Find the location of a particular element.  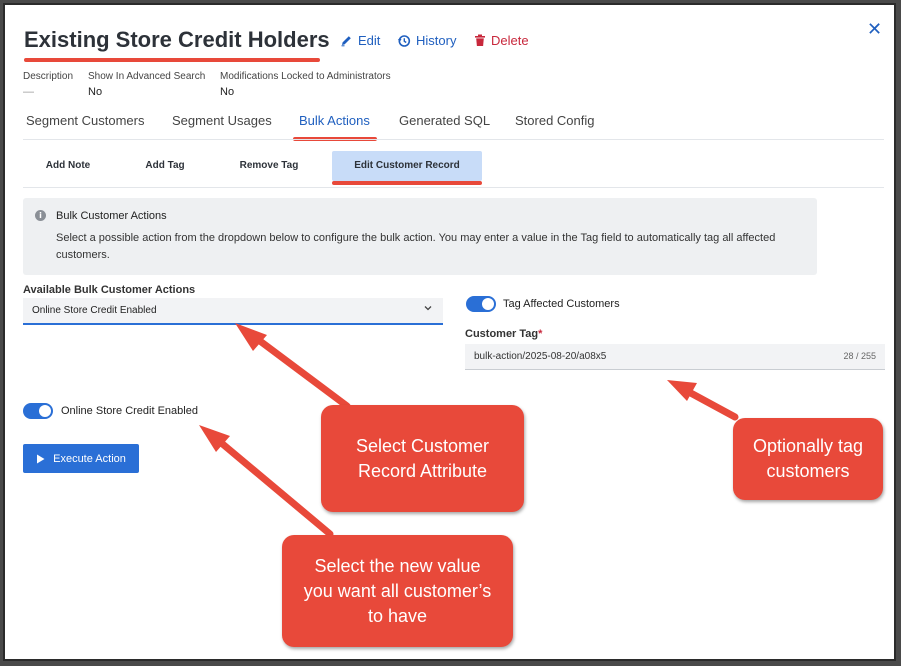

annotation-optionally-tag: Optionally tag customers is located at coordinates (808, 459).